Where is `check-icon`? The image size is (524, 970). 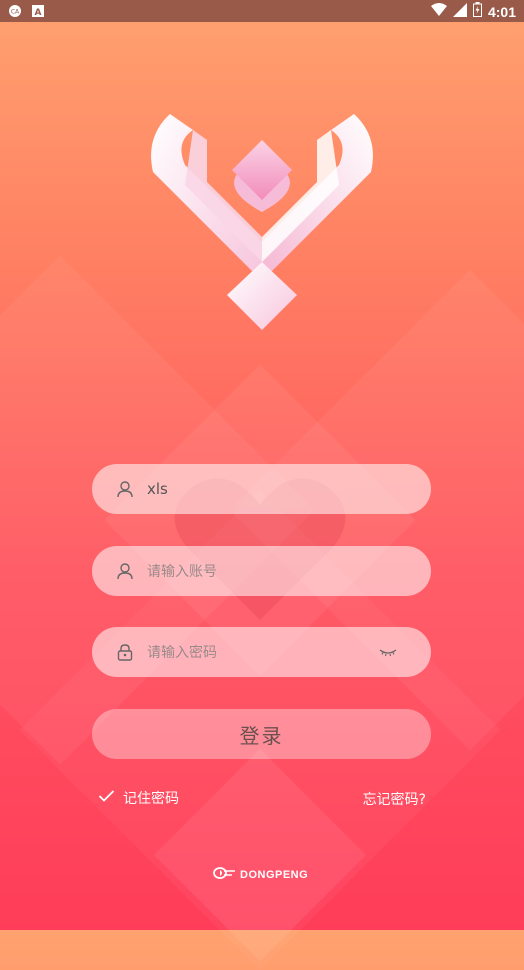 check-icon is located at coordinates (106, 798).